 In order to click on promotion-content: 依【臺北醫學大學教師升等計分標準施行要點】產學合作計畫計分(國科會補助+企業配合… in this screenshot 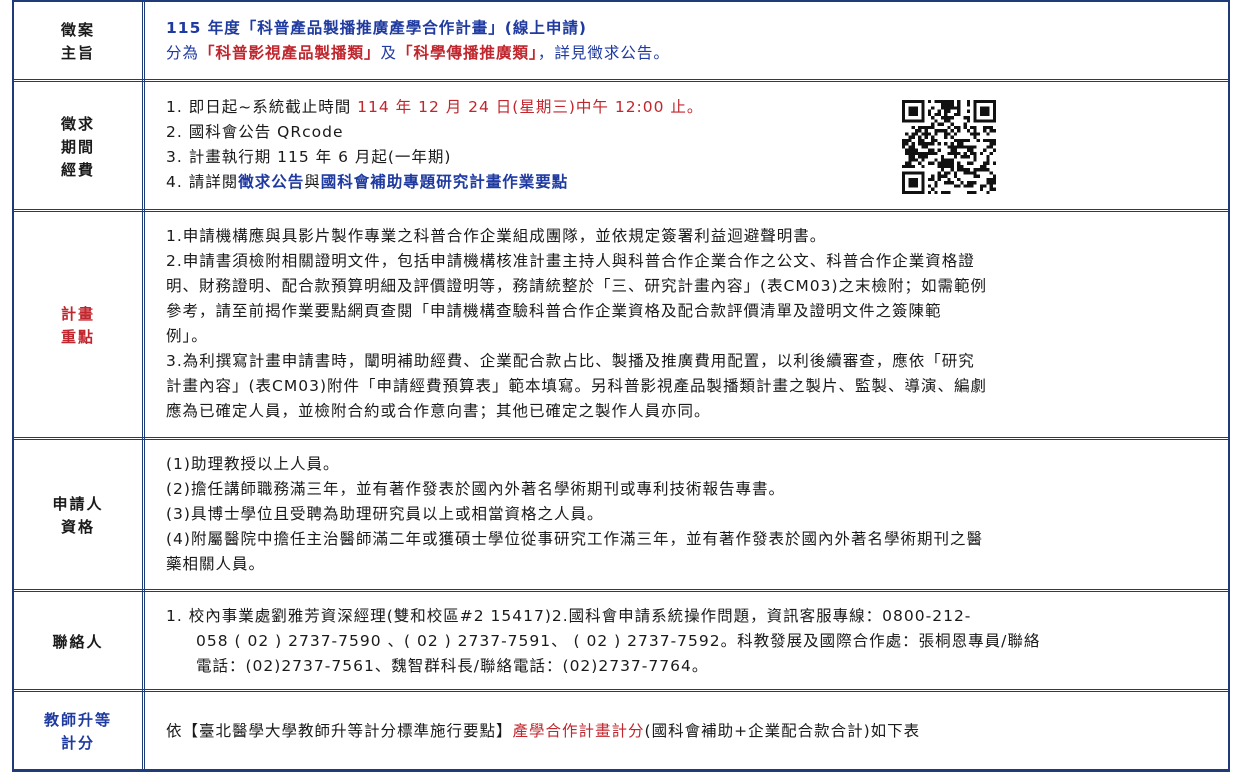, I will do `click(688, 732)`.